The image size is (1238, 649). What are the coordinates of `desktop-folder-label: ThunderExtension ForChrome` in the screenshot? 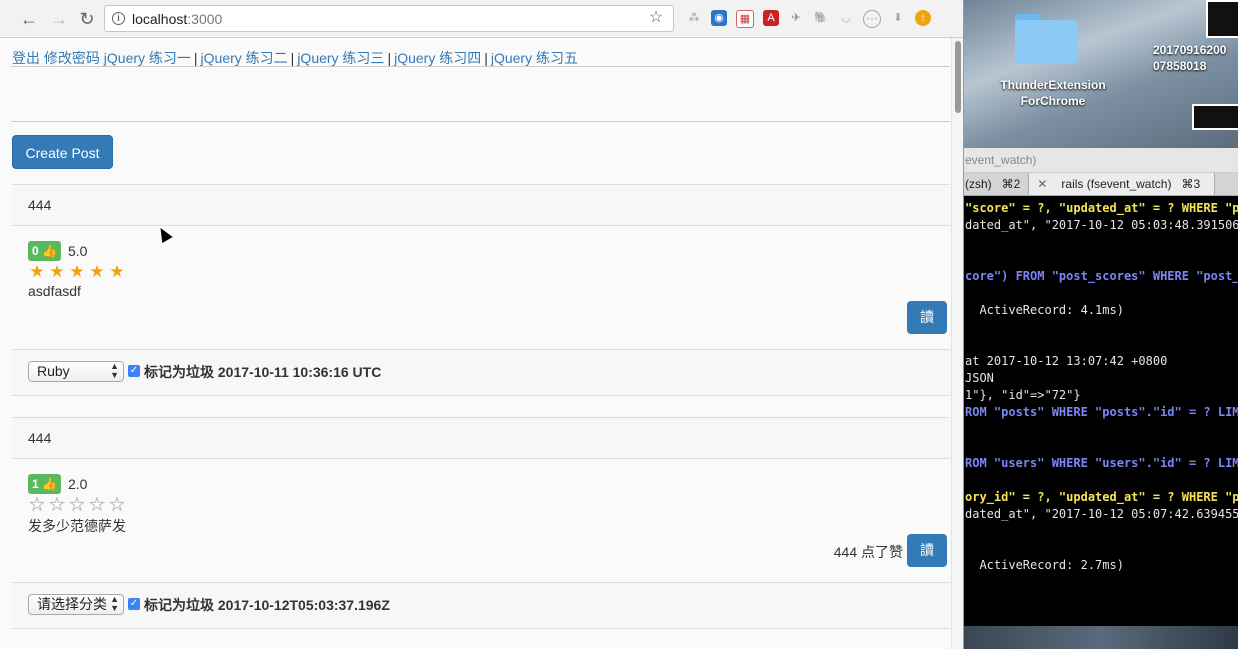 It's located at (1053, 93).